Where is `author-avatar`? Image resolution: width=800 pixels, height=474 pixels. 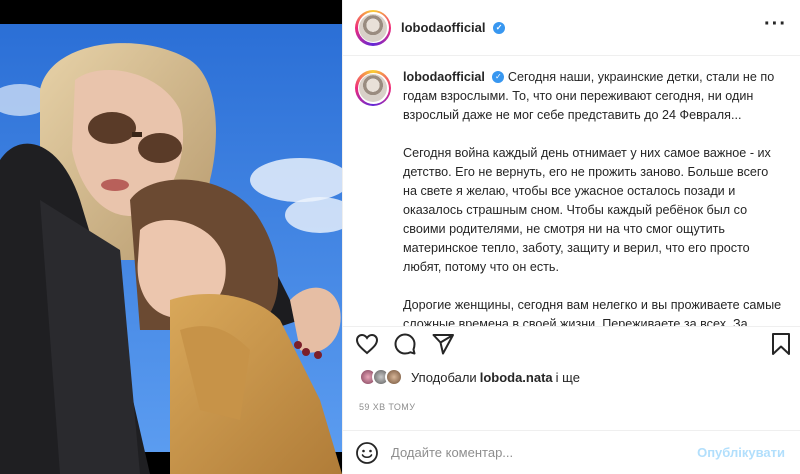
author-avatar is located at coordinates (373, 27).